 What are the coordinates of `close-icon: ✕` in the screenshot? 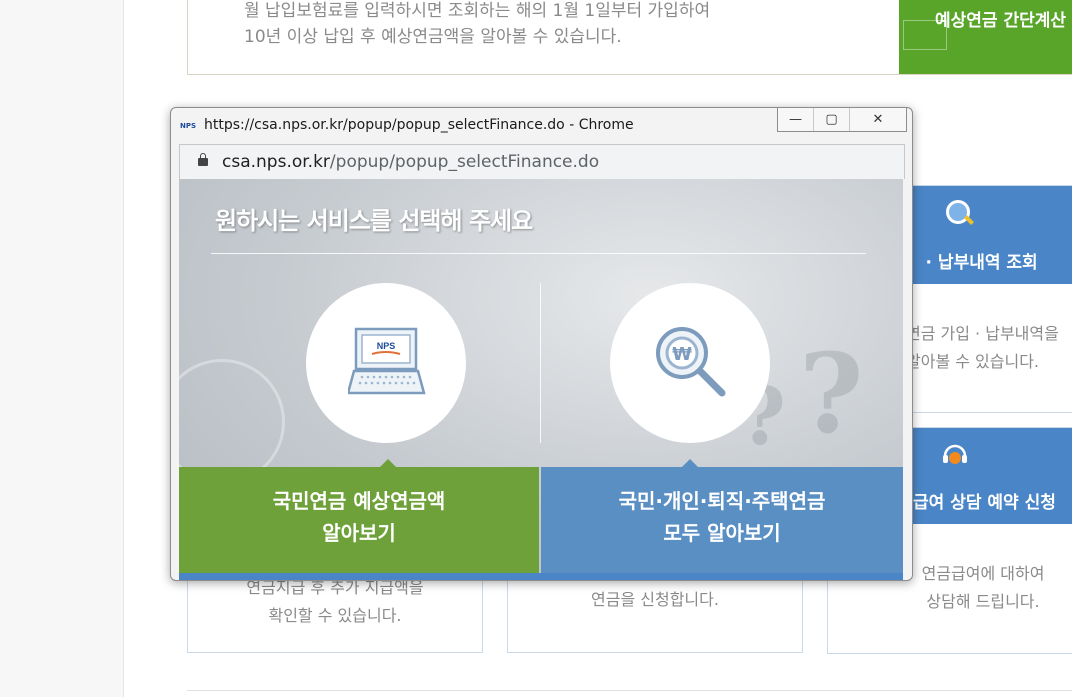 It's located at (878, 119).